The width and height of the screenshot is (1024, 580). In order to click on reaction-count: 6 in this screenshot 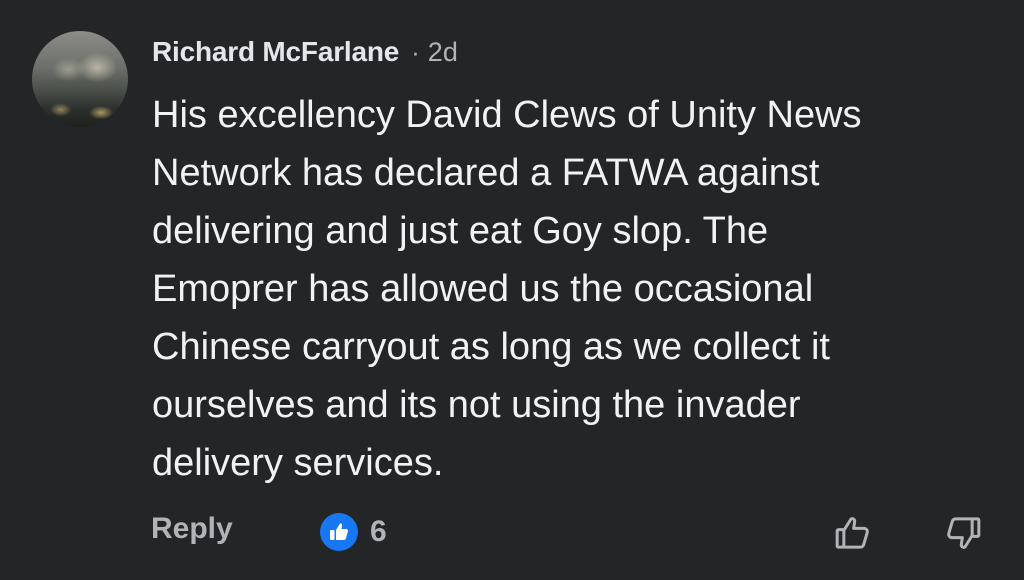, I will do `click(378, 531)`.